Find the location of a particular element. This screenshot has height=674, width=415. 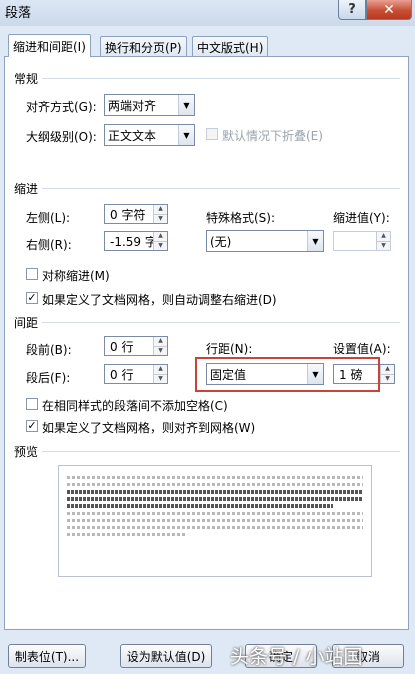

mirror-indent-checkbox is located at coordinates (32, 274).